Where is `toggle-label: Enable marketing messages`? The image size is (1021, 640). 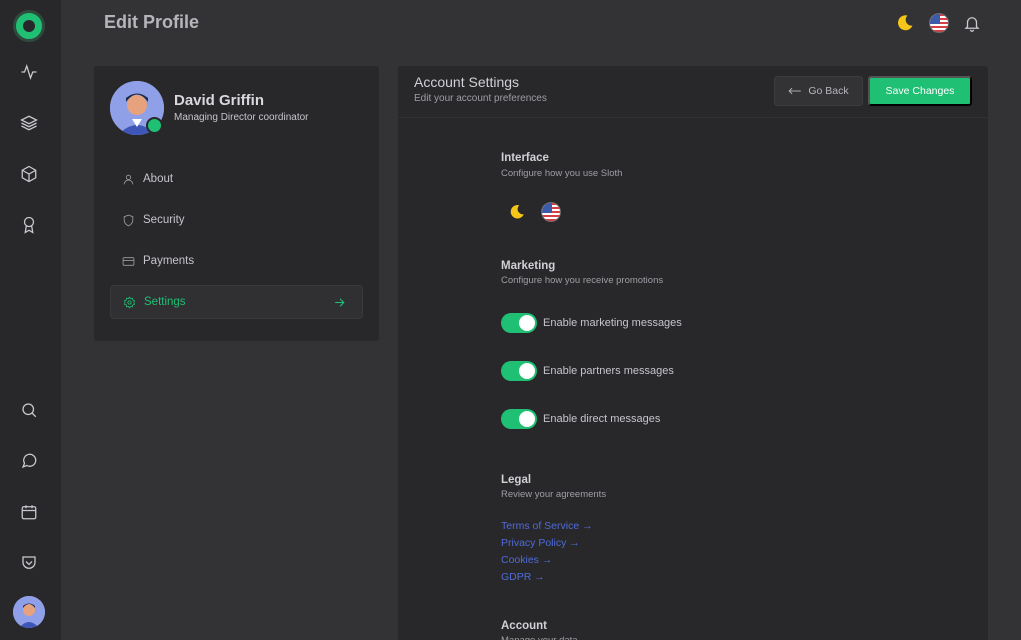 toggle-label: Enable marketing messages is located at coordinates (612, 323).